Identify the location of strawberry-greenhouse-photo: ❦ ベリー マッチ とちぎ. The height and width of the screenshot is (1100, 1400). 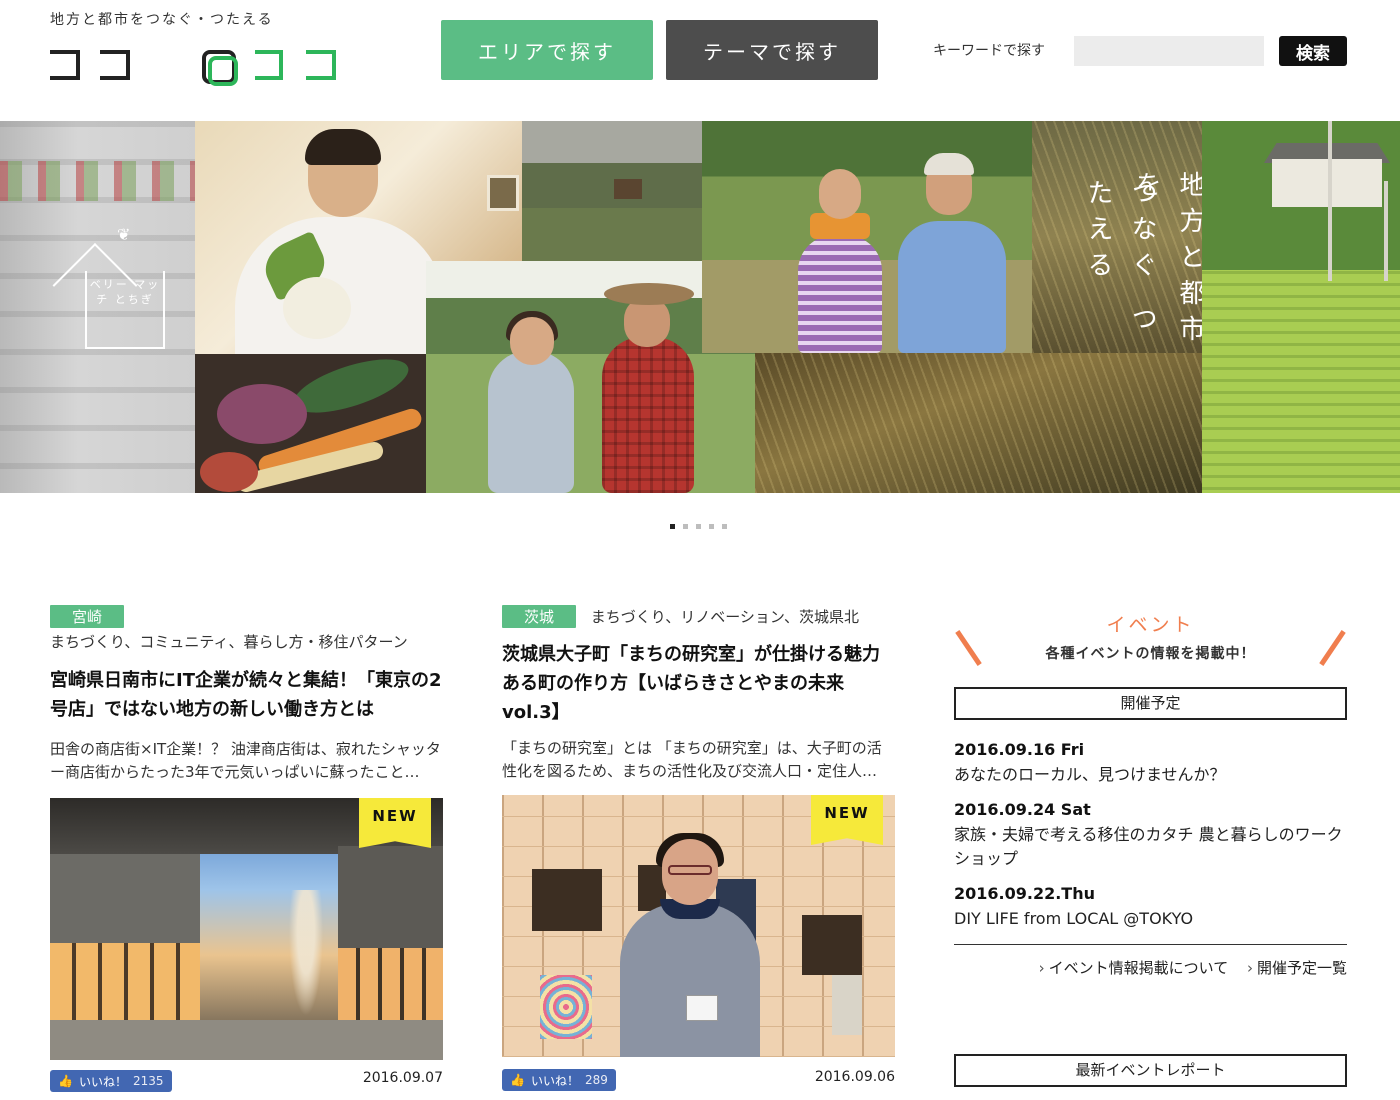
(97, 307).